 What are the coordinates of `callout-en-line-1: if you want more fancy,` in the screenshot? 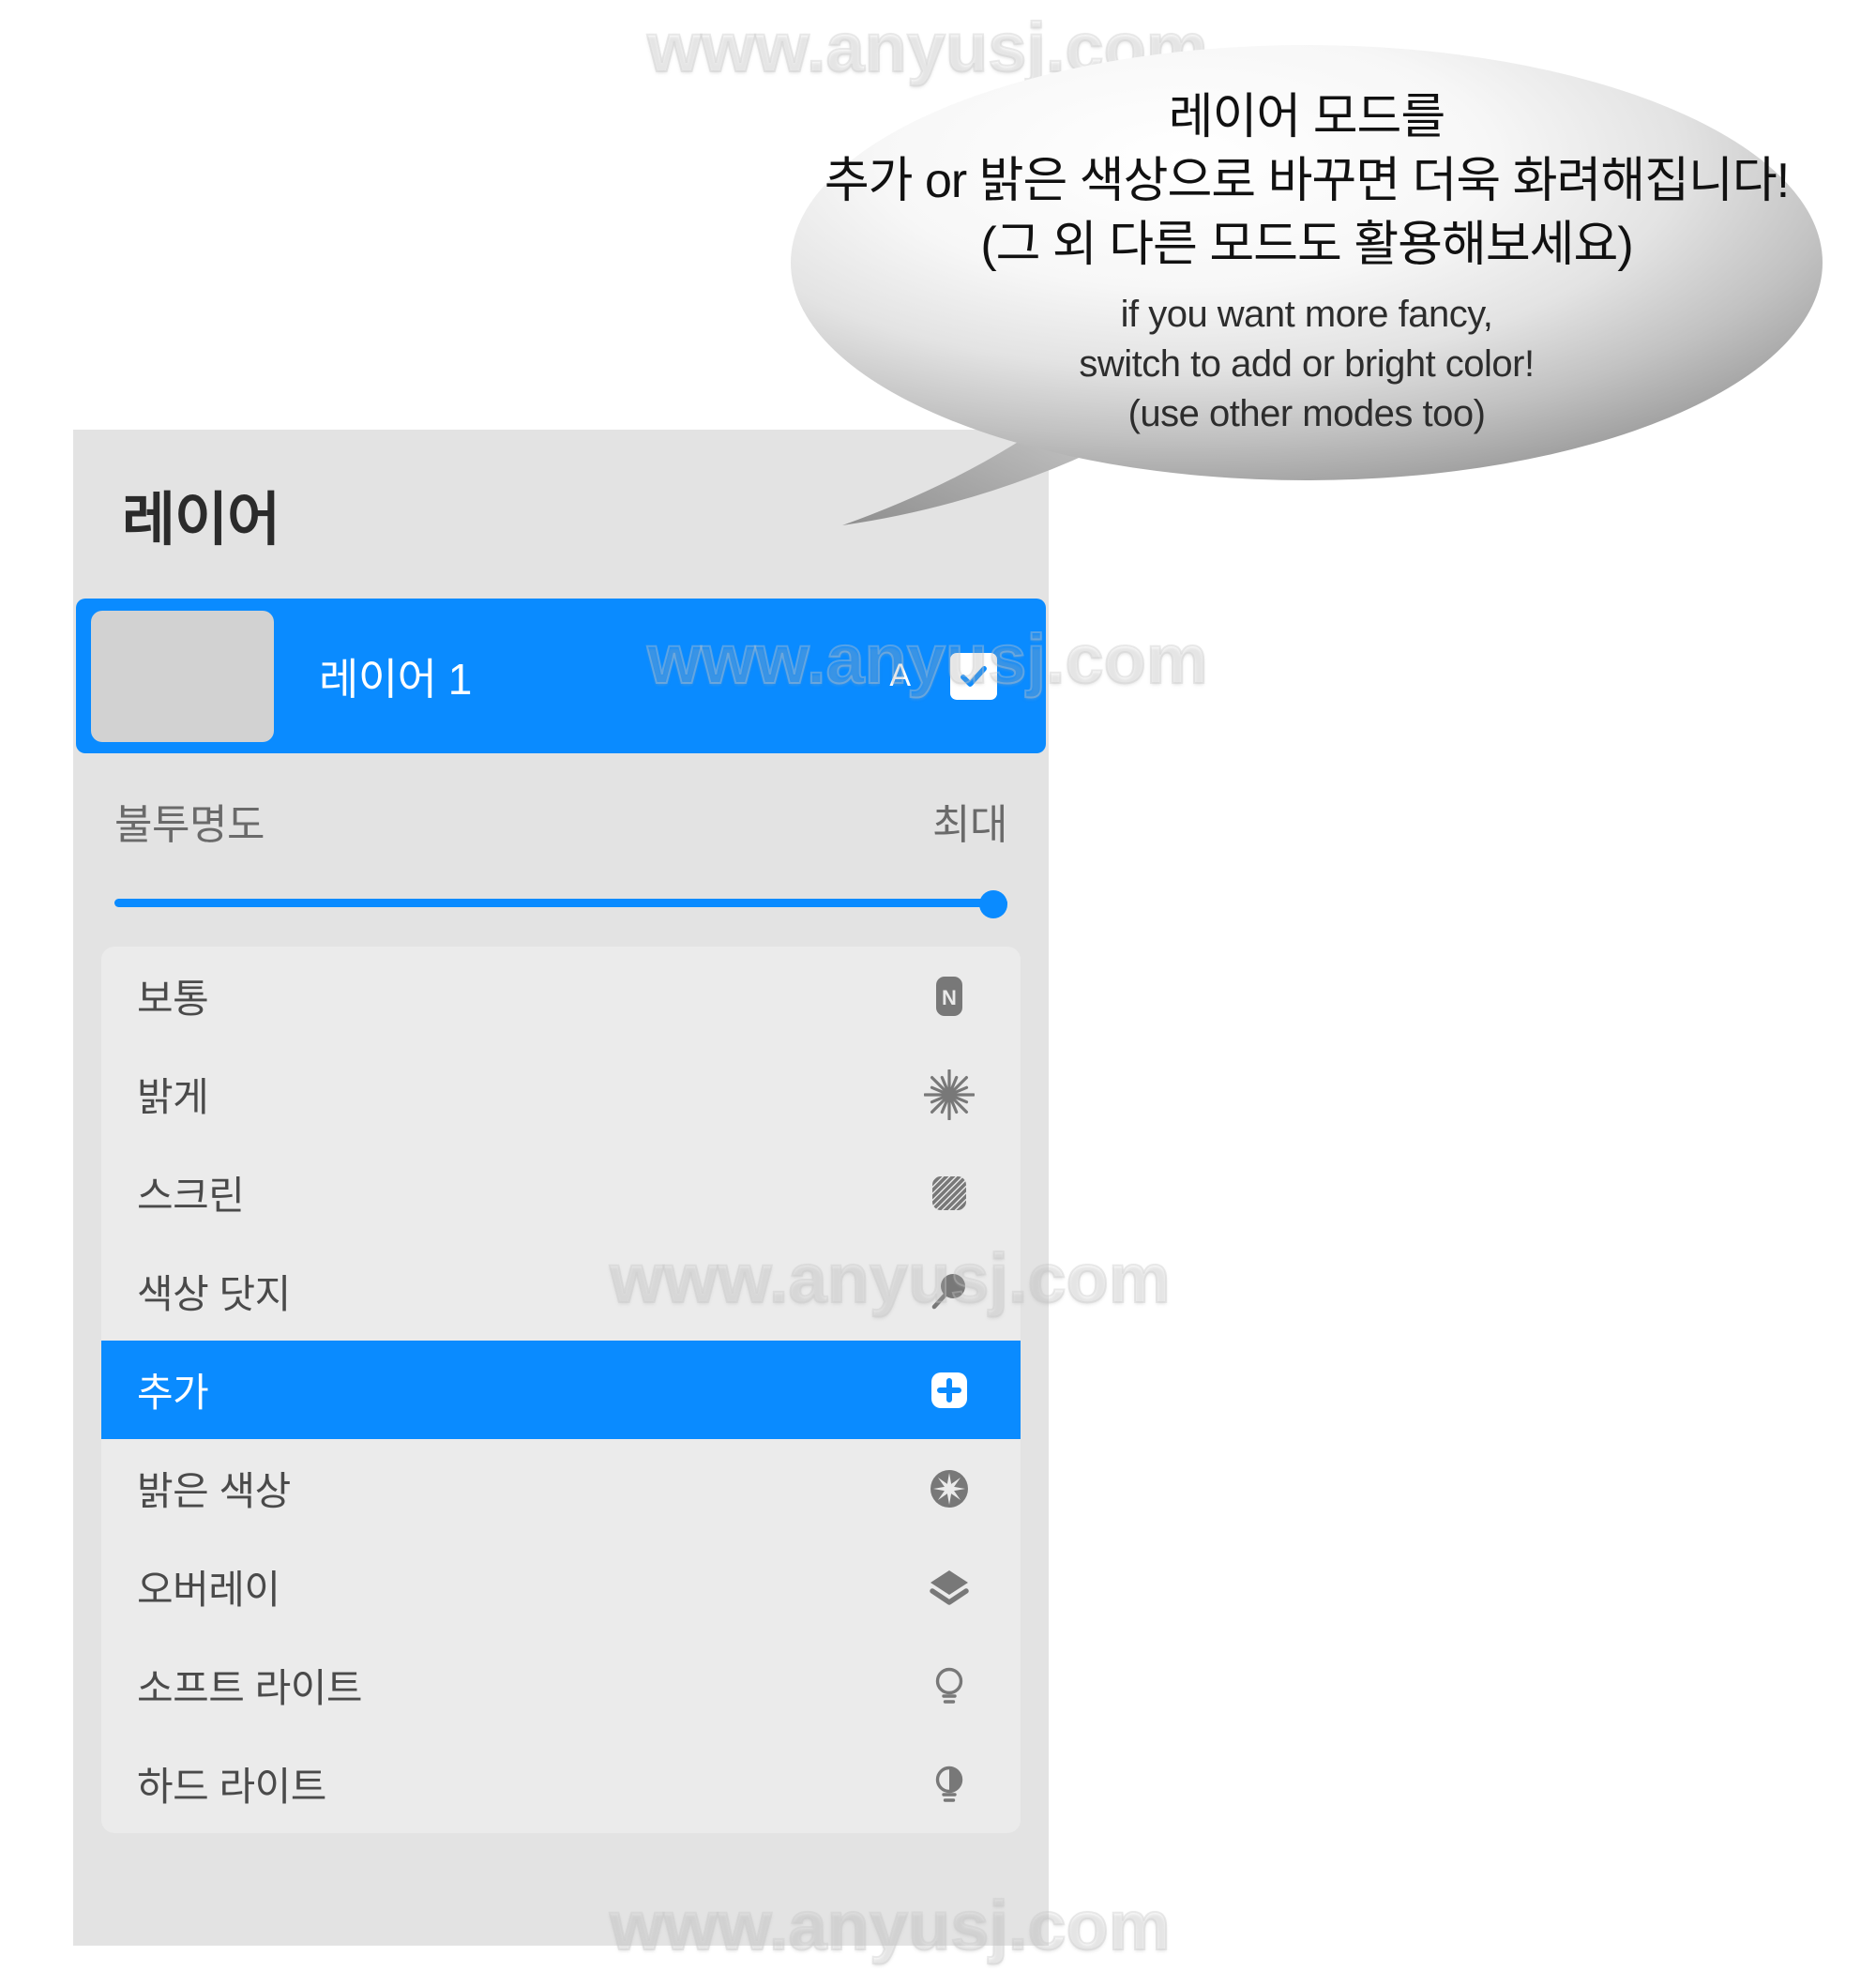 It's located at (1306, 315).